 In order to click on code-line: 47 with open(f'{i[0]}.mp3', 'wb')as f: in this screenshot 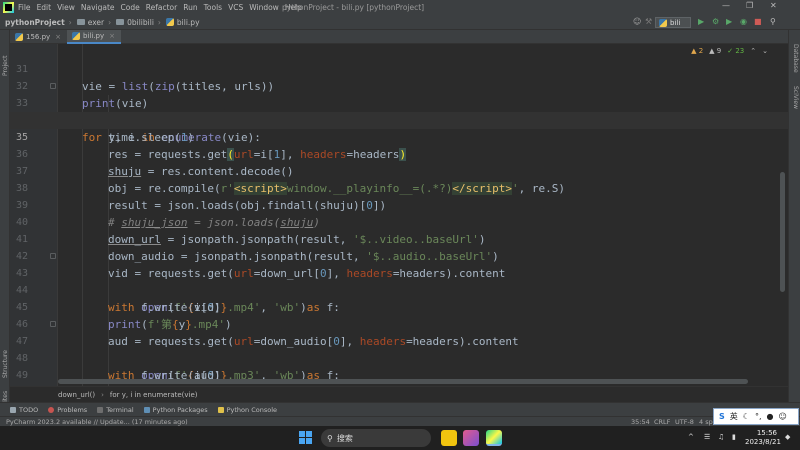, I will do `click(399, 349)`.